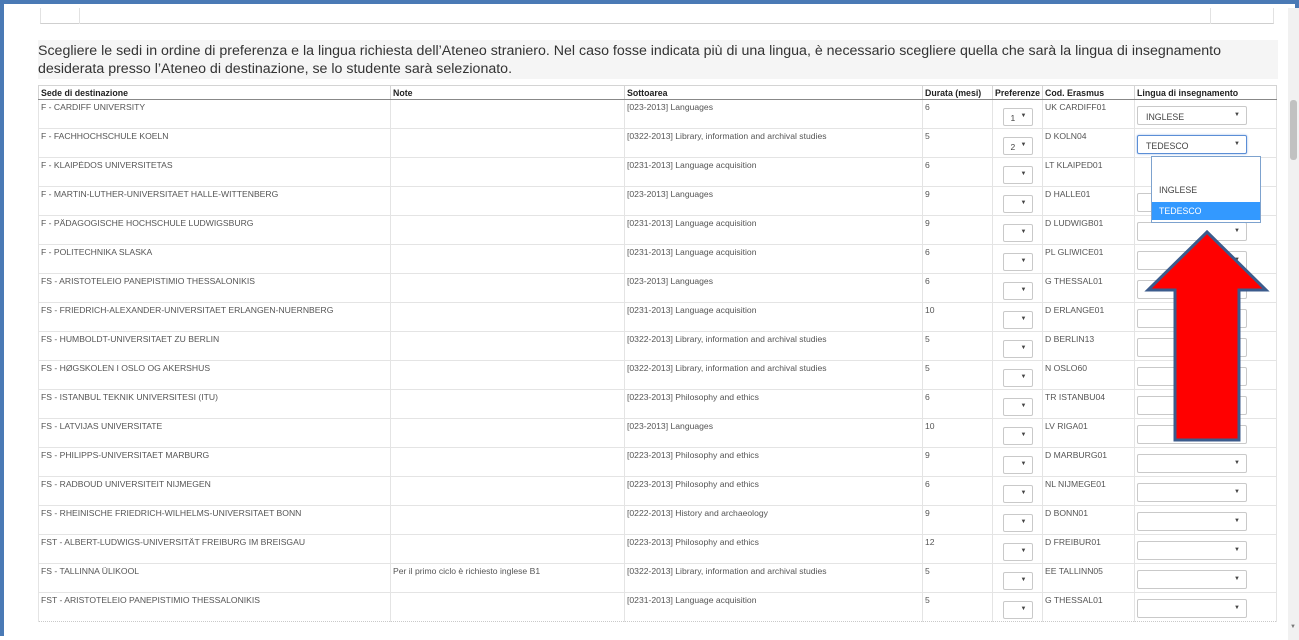 This screenshot has width=1299, height=640. What do you see at coordinates (1088, 317) in the screenshot?
I see `cod-erasmus-cell: D ERLANGE01` at bounding box center [1088, 317].